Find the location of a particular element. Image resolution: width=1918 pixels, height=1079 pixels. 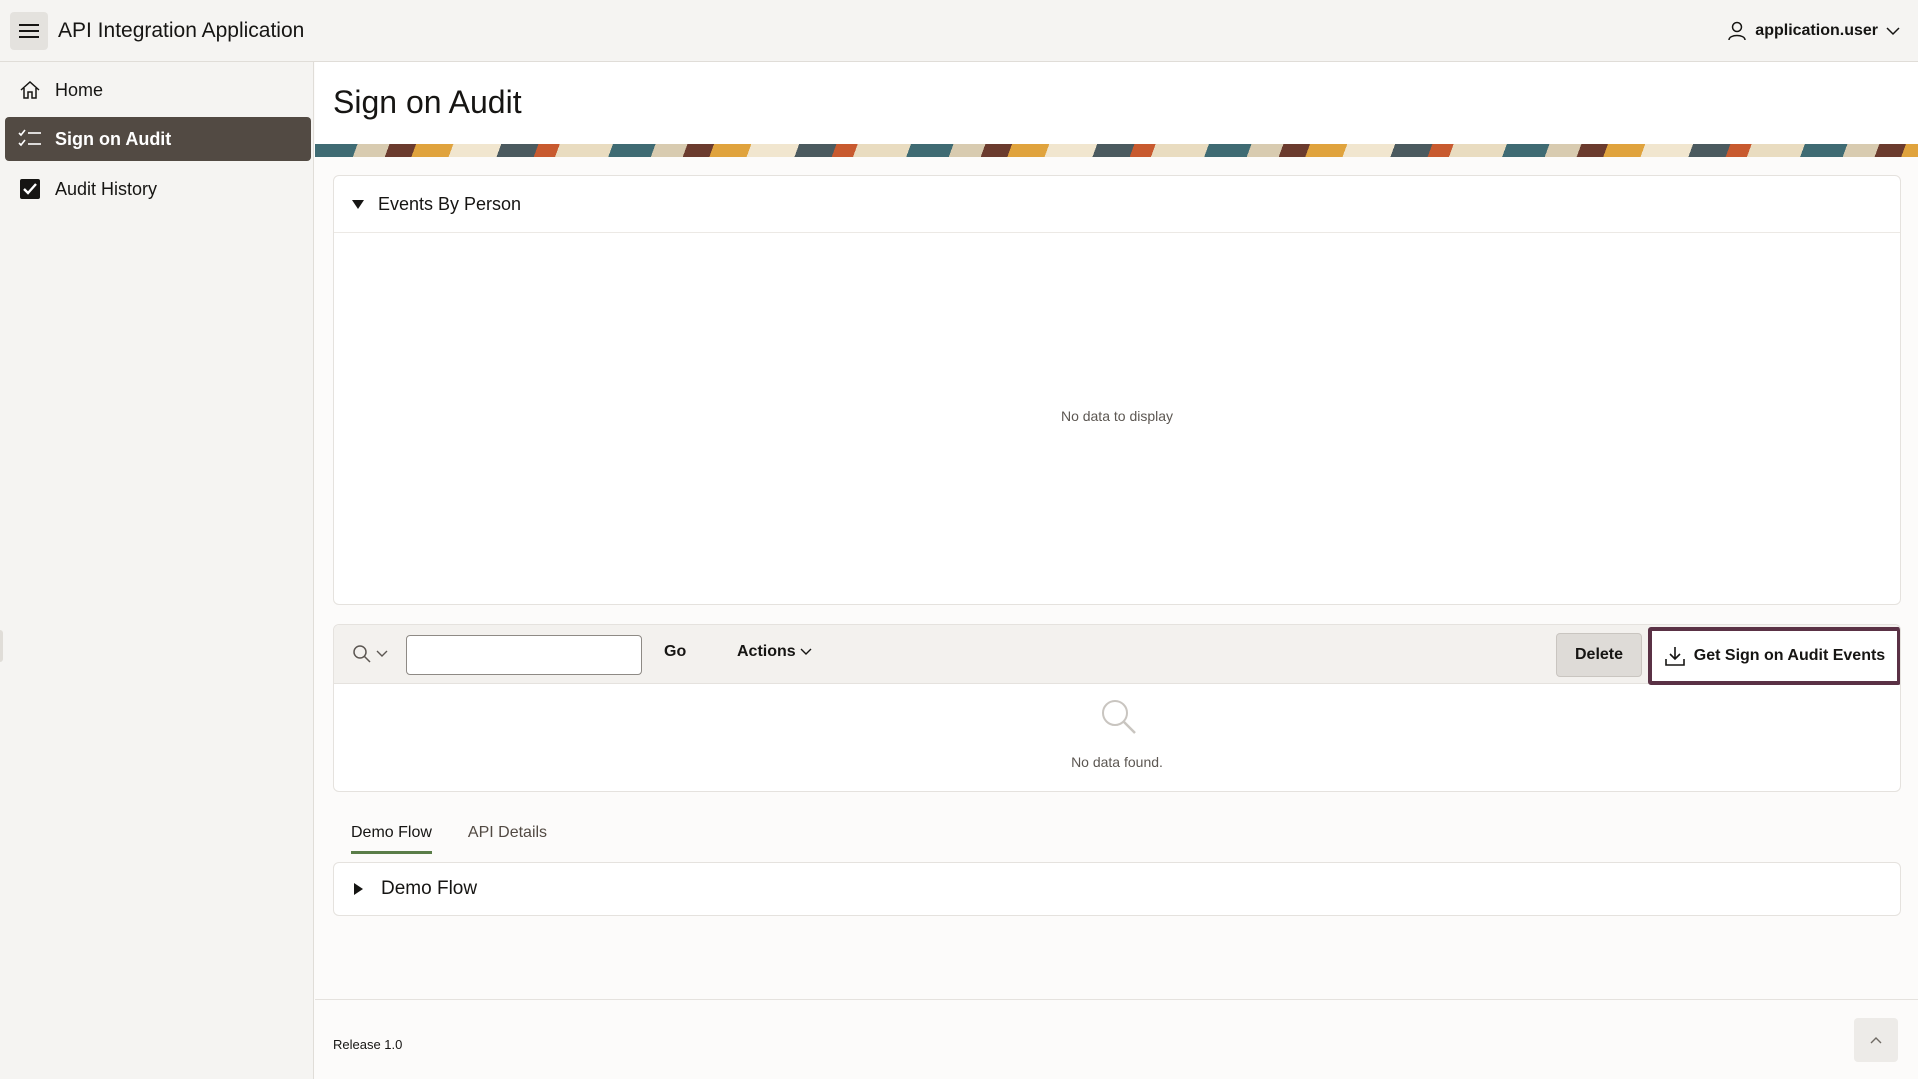

user-name: application.user is located at coordinates (1816, 30).